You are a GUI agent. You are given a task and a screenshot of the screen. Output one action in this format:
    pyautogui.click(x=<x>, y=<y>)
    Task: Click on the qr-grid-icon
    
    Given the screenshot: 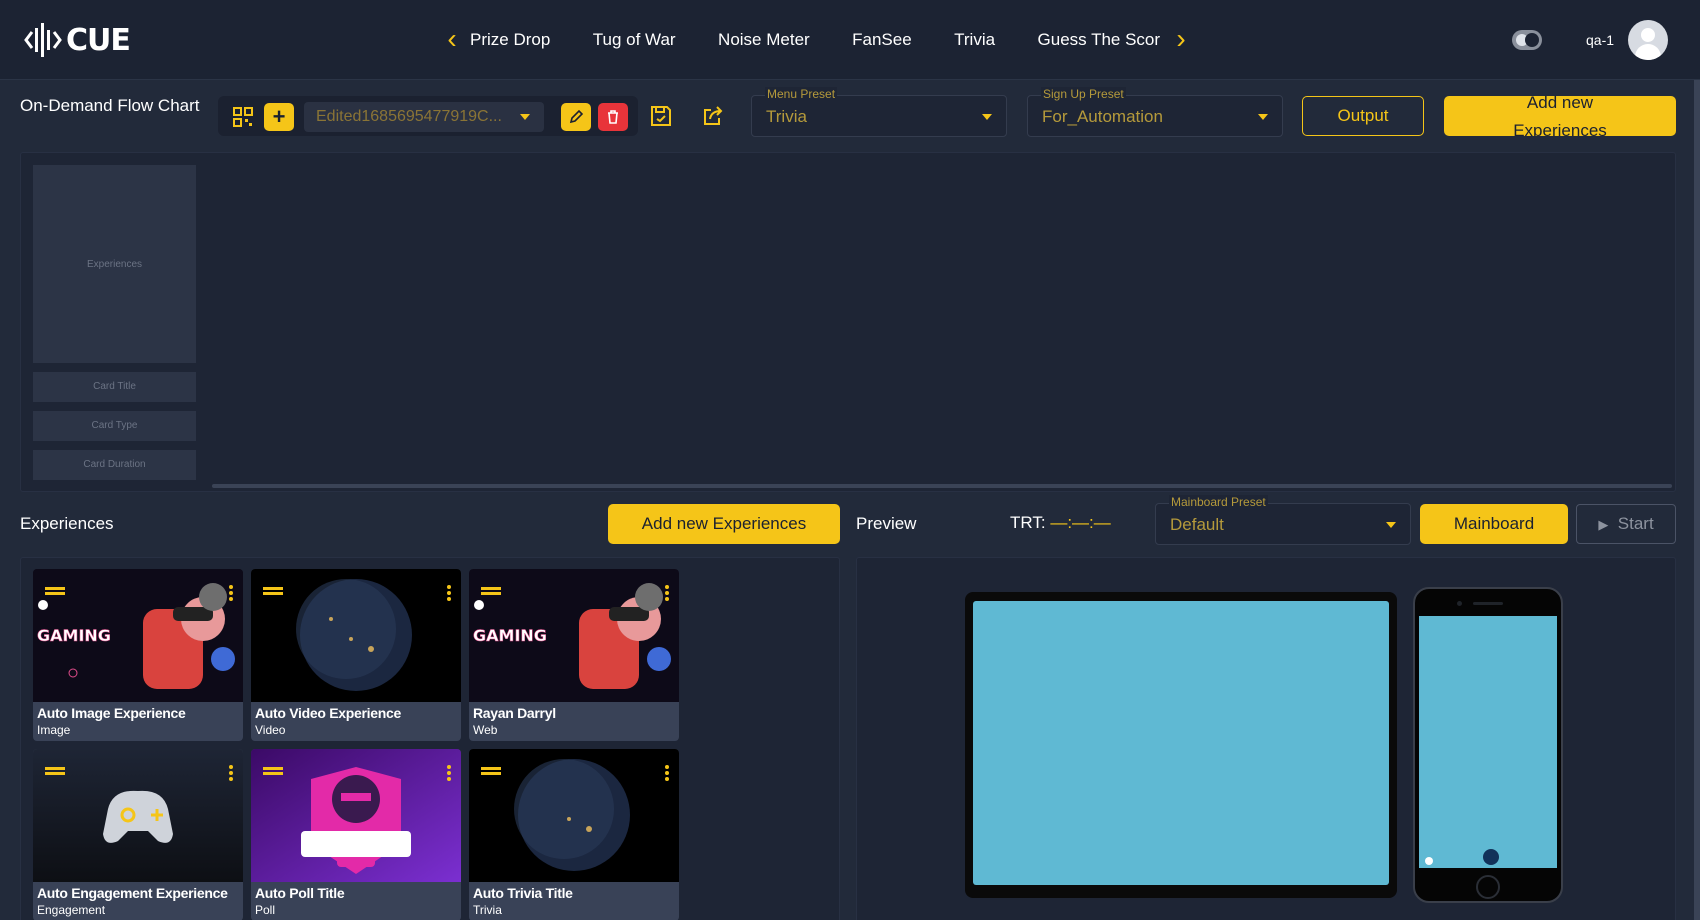 What is the action you would take?
    pyautogui.click(x=243, y=117)
    